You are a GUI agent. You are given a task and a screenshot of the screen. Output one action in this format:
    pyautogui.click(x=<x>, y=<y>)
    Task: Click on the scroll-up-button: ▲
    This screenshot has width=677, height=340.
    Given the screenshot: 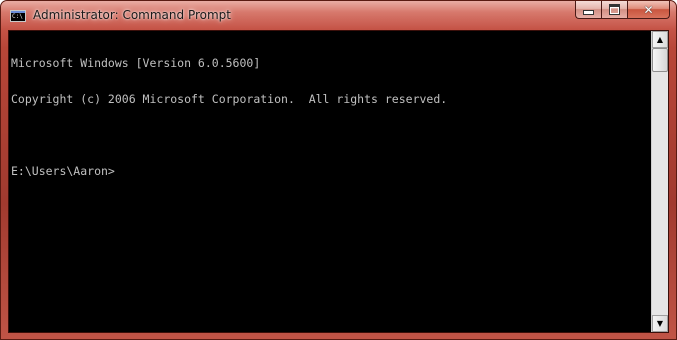 What is the action you would take?
    pyautogui.click(x=660, y=39)
    